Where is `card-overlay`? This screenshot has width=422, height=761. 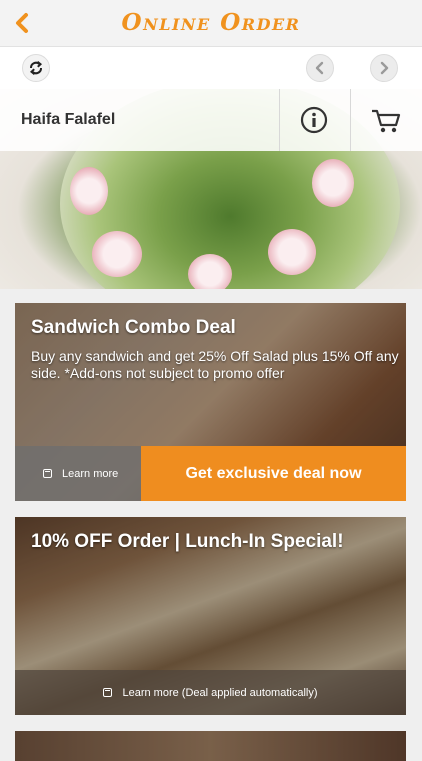 card-overlay is located at coordinates (210, 746).